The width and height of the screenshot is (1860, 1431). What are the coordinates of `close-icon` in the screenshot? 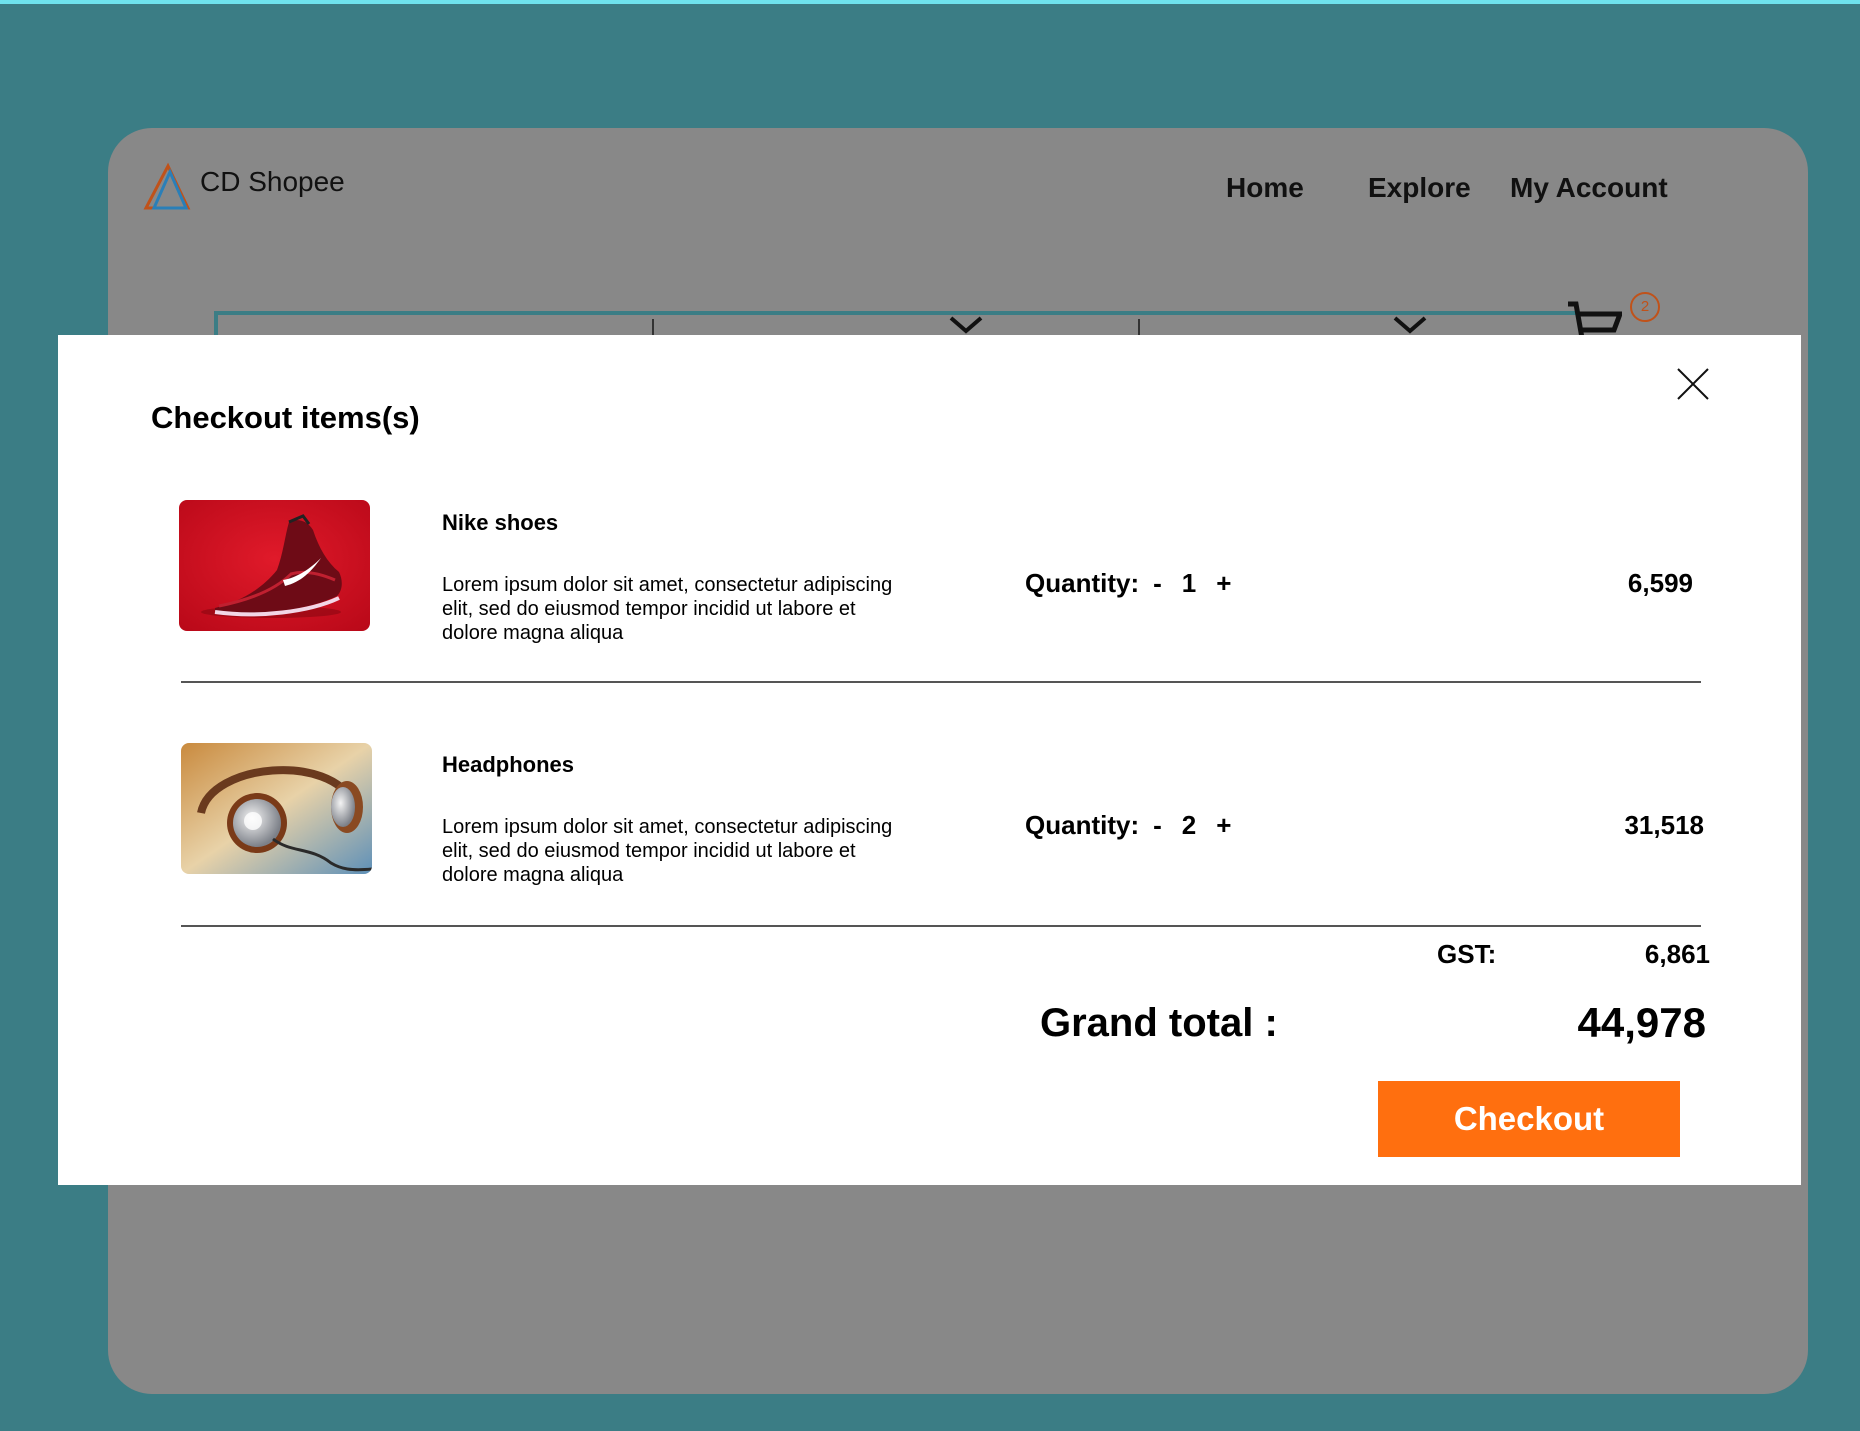 It's located at (1693, 384).